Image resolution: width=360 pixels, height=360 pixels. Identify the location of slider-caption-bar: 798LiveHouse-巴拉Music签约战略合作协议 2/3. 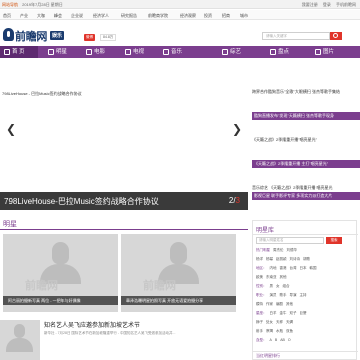
(124, 201).